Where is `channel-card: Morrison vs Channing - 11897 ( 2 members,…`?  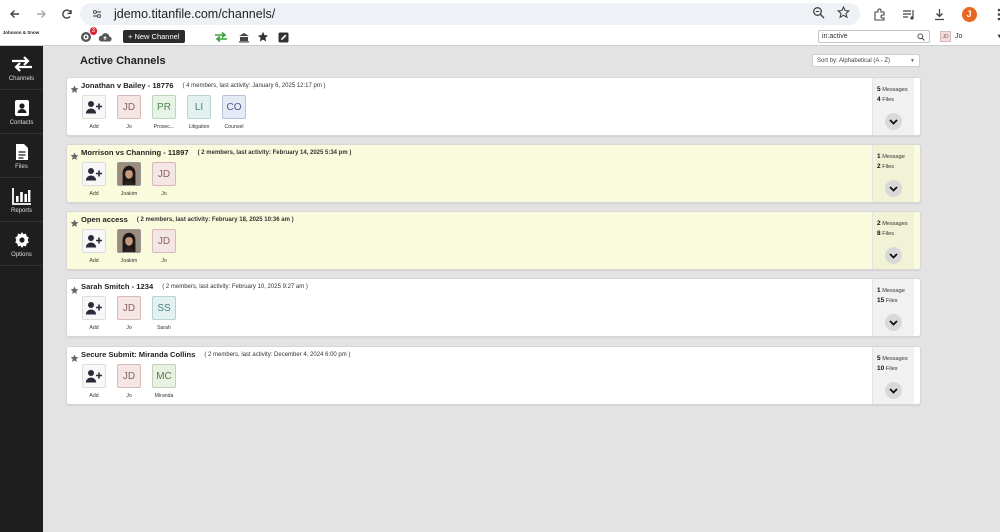 channel-card: Morrison vs Channing - 11897 ( 2 members,… is located at coordinates (493, 173).